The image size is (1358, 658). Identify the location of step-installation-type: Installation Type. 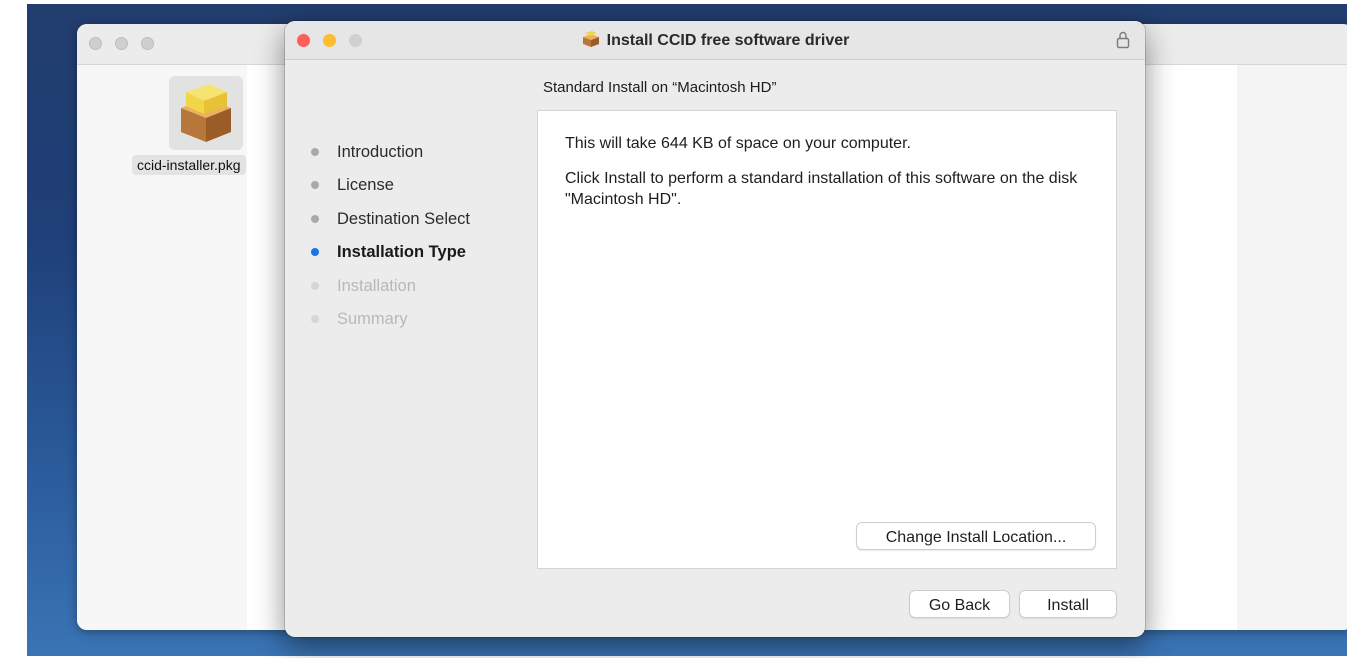
(390, 255).